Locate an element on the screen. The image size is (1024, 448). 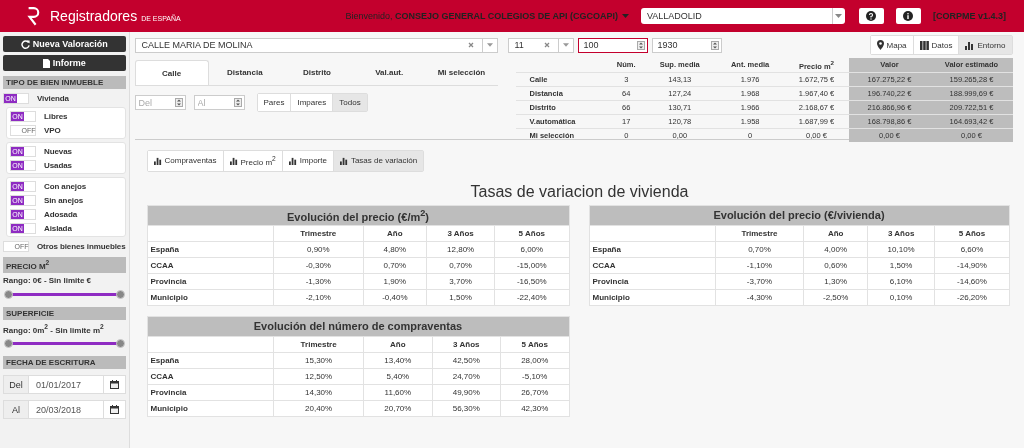
table-cell: -2,10% is located at coordinates (318, 297).